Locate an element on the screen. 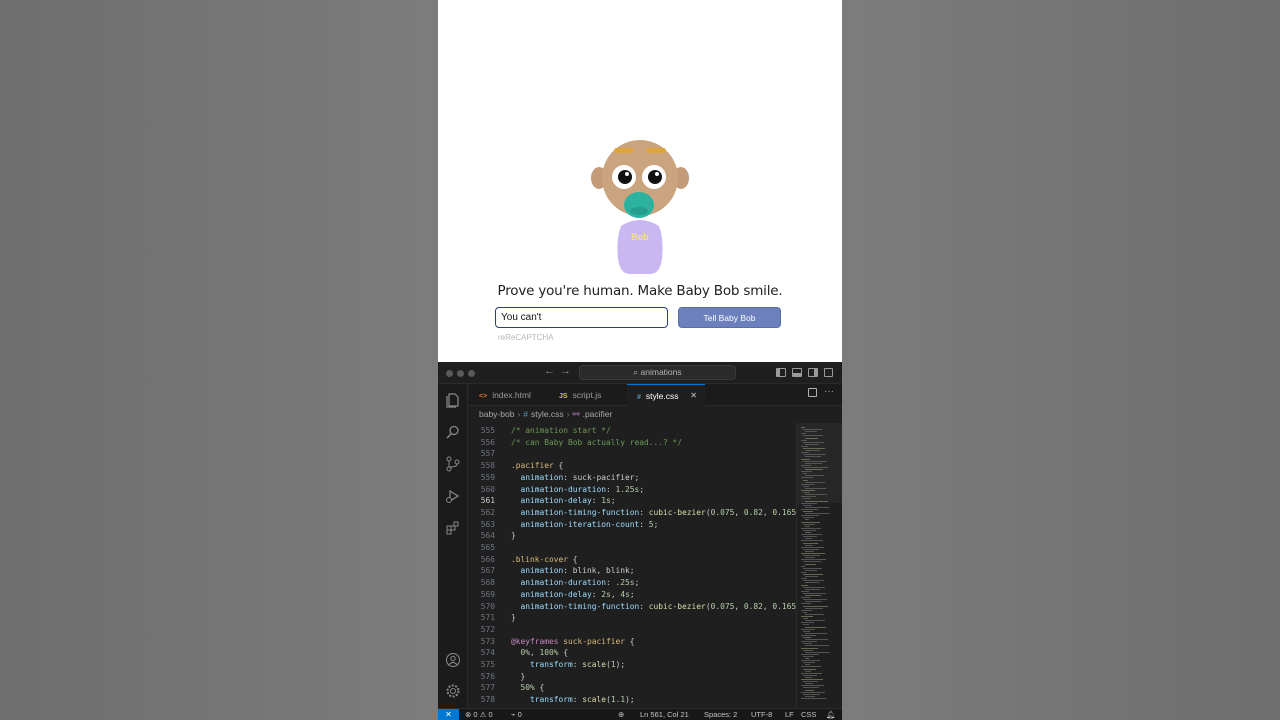 The image size is (1280, 720). run-debug-icon is located at coordinates (453, 496).